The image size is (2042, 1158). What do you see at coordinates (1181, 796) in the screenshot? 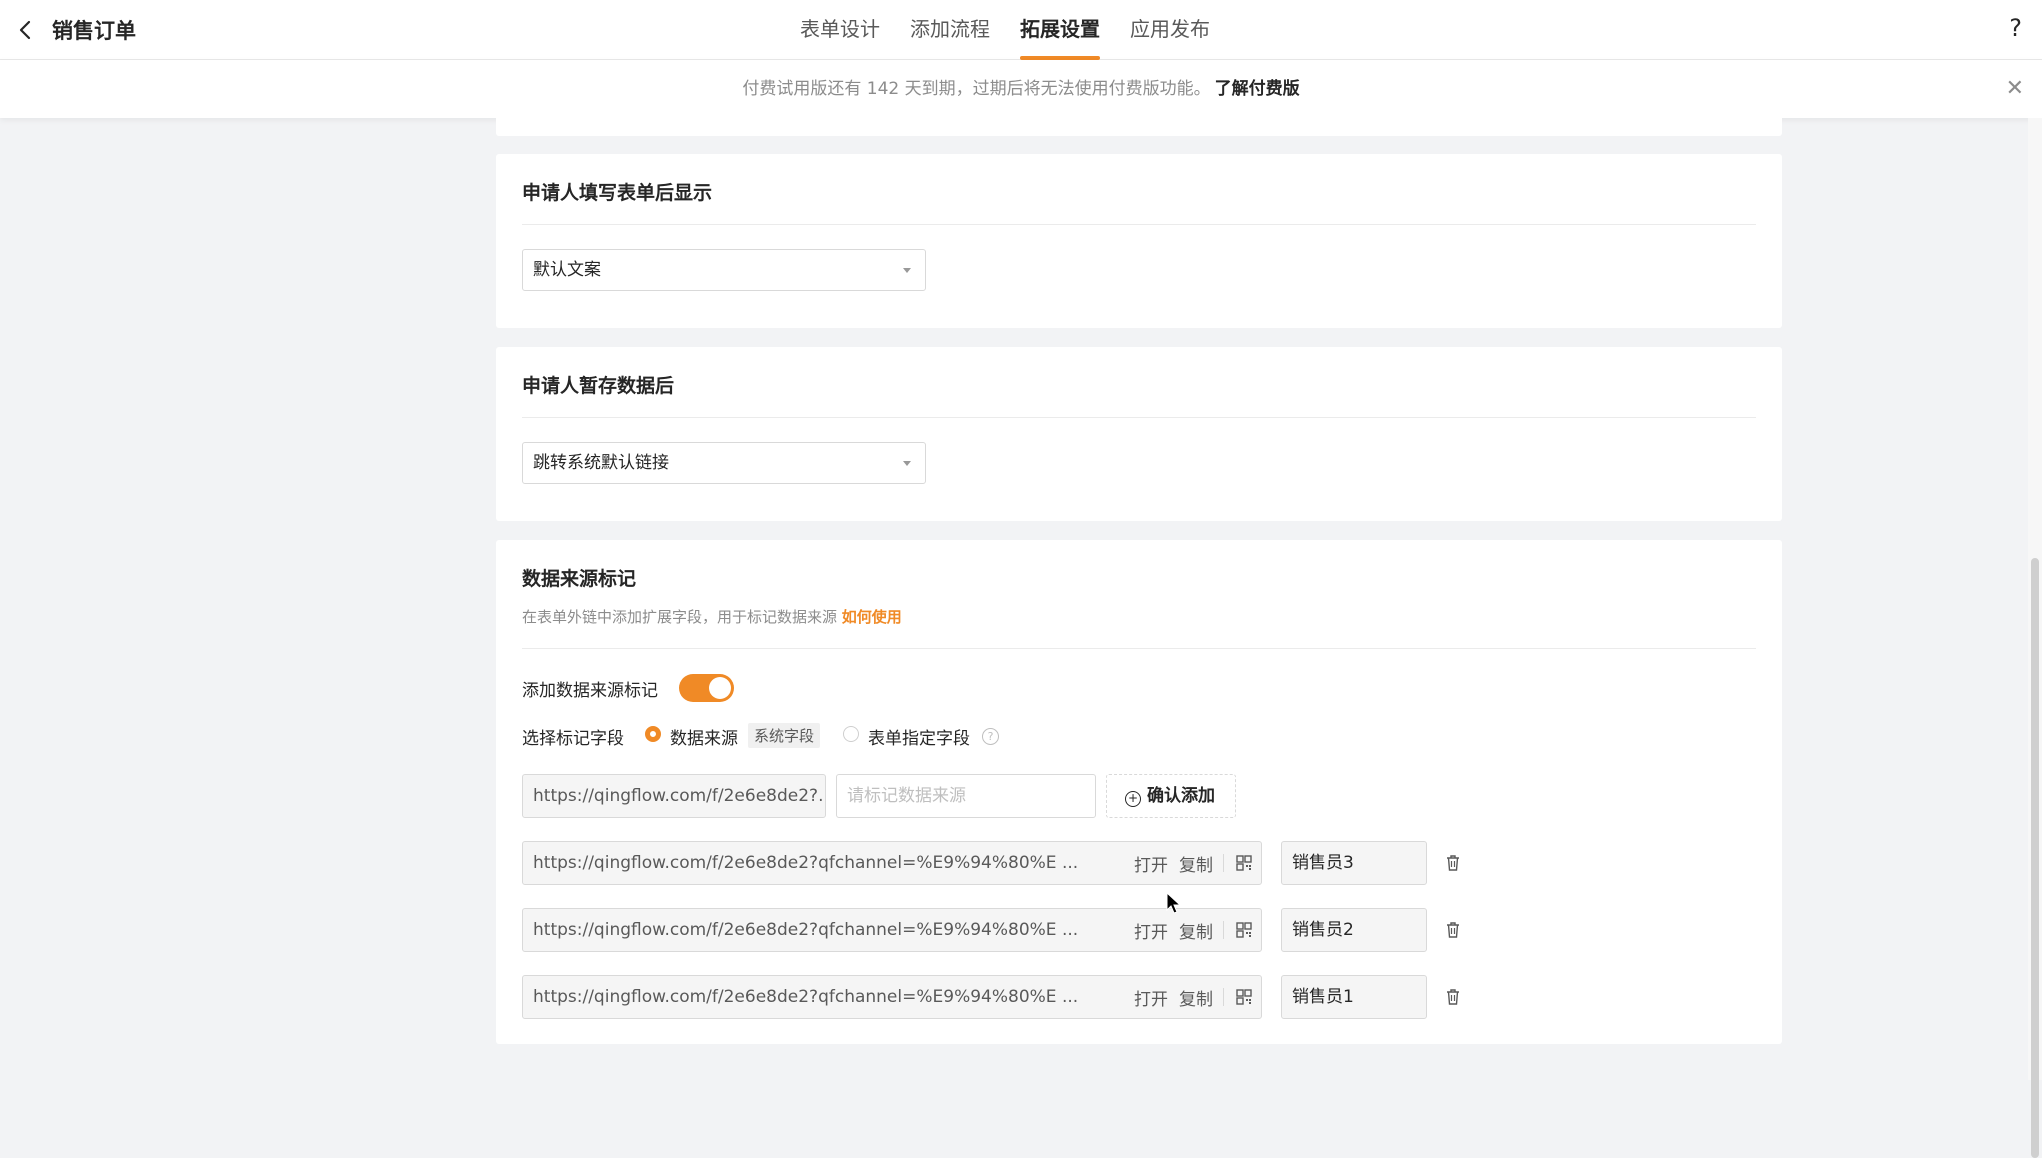
I see `confirm-add-label: 确认添加` at bounding box center [1181, 796].